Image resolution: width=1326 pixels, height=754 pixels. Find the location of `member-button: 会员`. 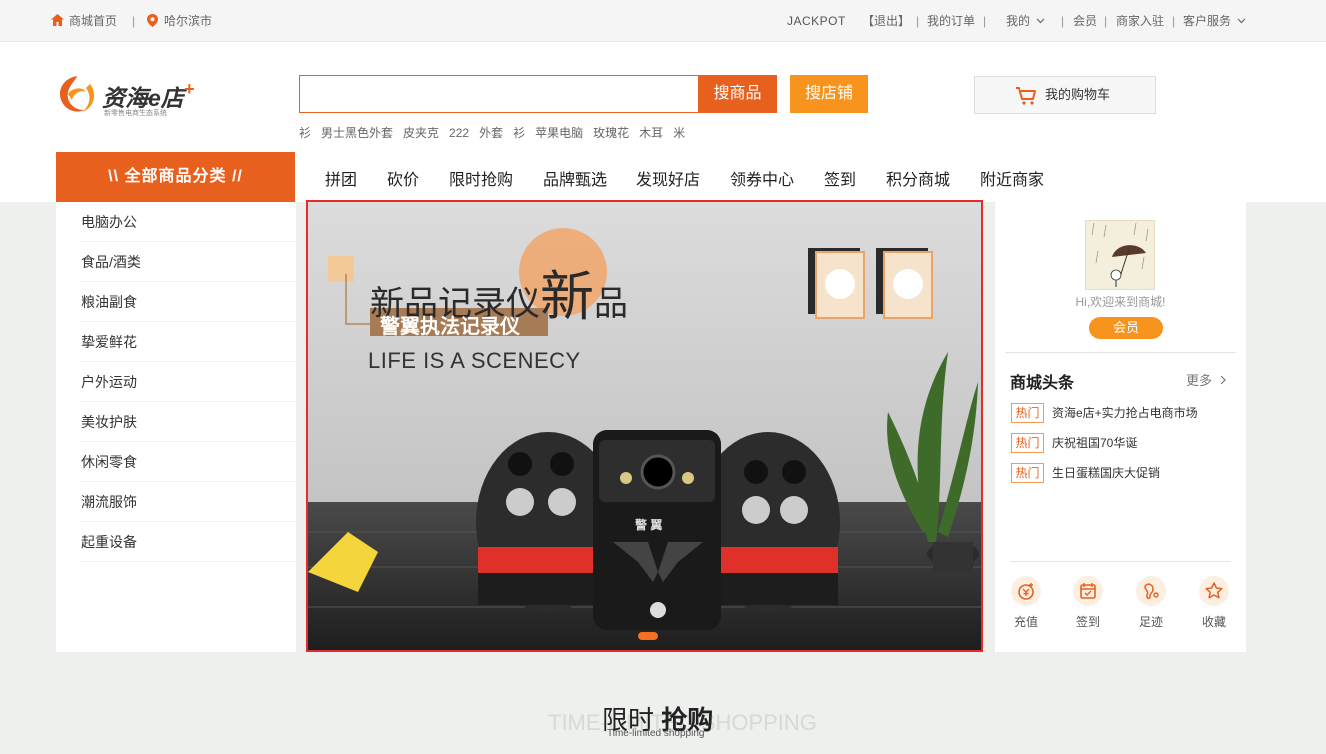

member-button: 会员 is located at coordinates (1126, 328).